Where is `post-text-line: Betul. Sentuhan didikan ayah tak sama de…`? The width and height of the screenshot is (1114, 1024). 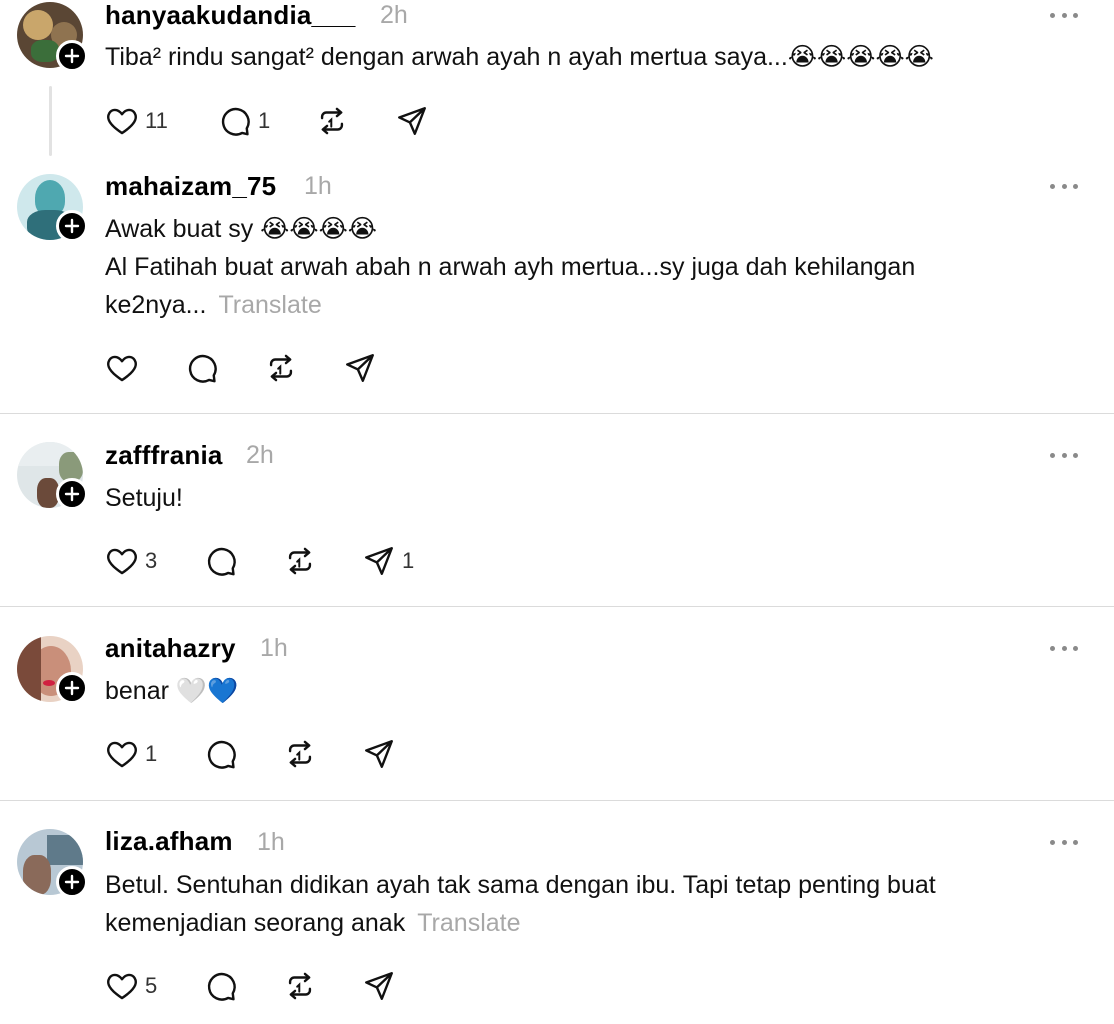
post-text-line: Betul. Sentuhan didikan ayah tak sama de… is located at coordinates (520, 885).